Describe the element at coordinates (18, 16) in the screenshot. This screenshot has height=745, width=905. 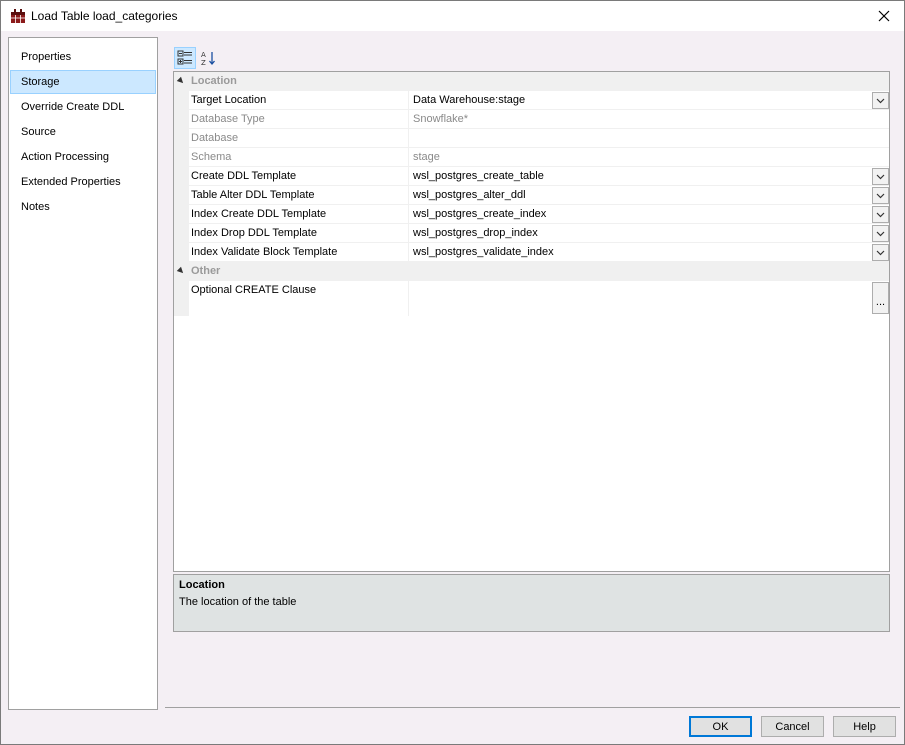
I see `table-app-icon` at that location.